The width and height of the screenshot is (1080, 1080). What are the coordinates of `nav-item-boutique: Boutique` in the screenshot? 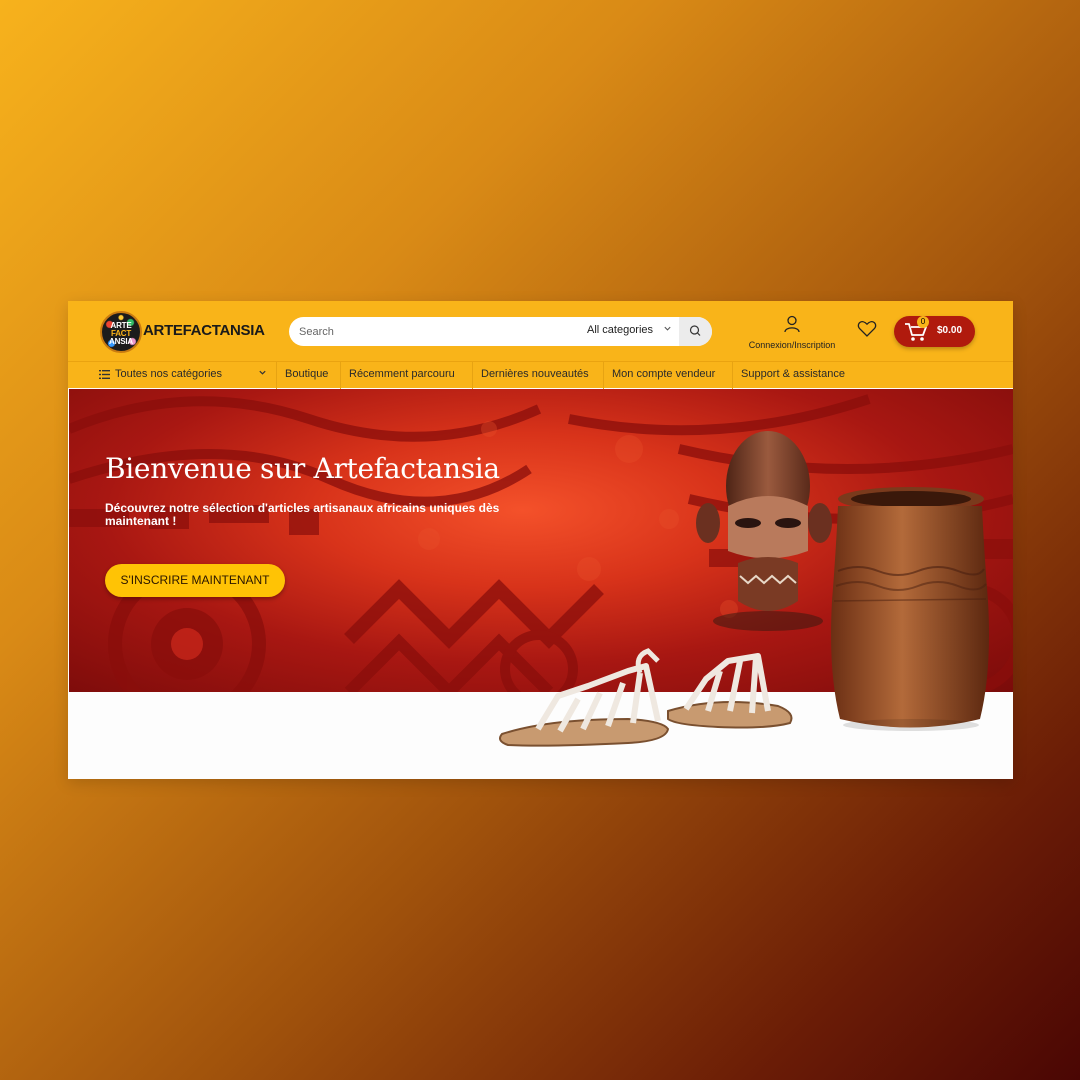 It's located at (306, 375).